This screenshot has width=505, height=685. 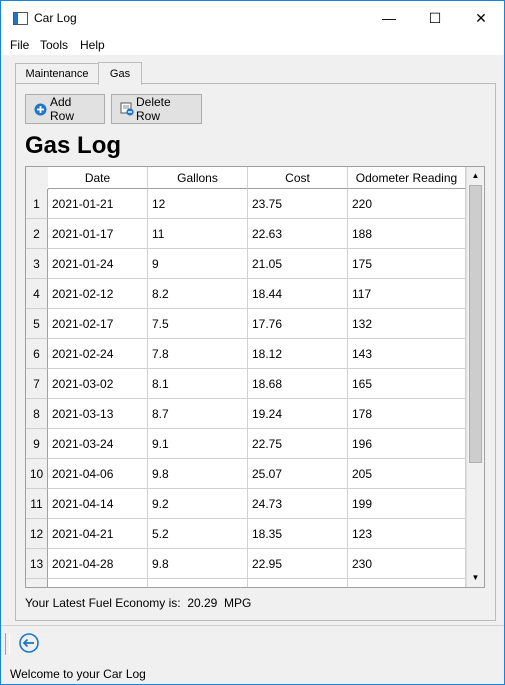 I want to click on table-row: 12 2021-04-21 5.2 18.35 123, so click(x=246, y=534).